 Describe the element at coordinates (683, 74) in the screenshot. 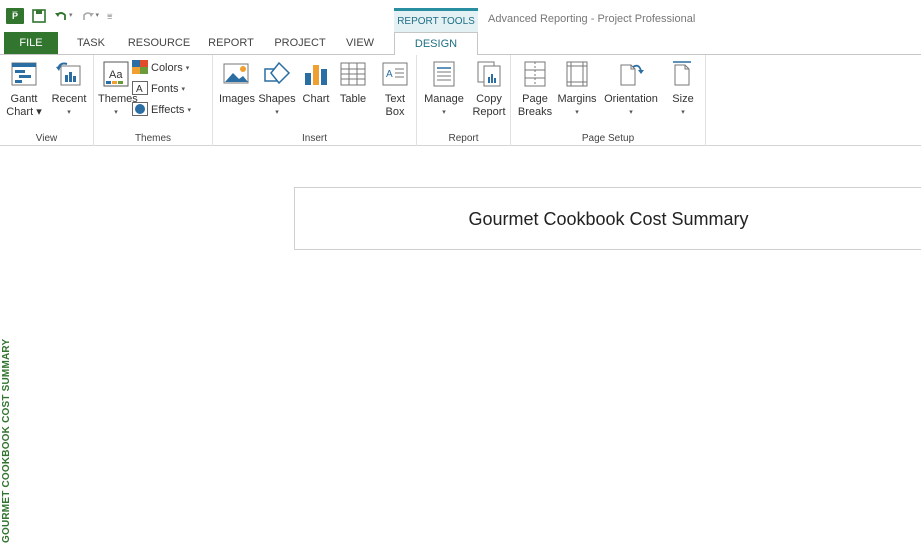

I see `size-icon` at that location.